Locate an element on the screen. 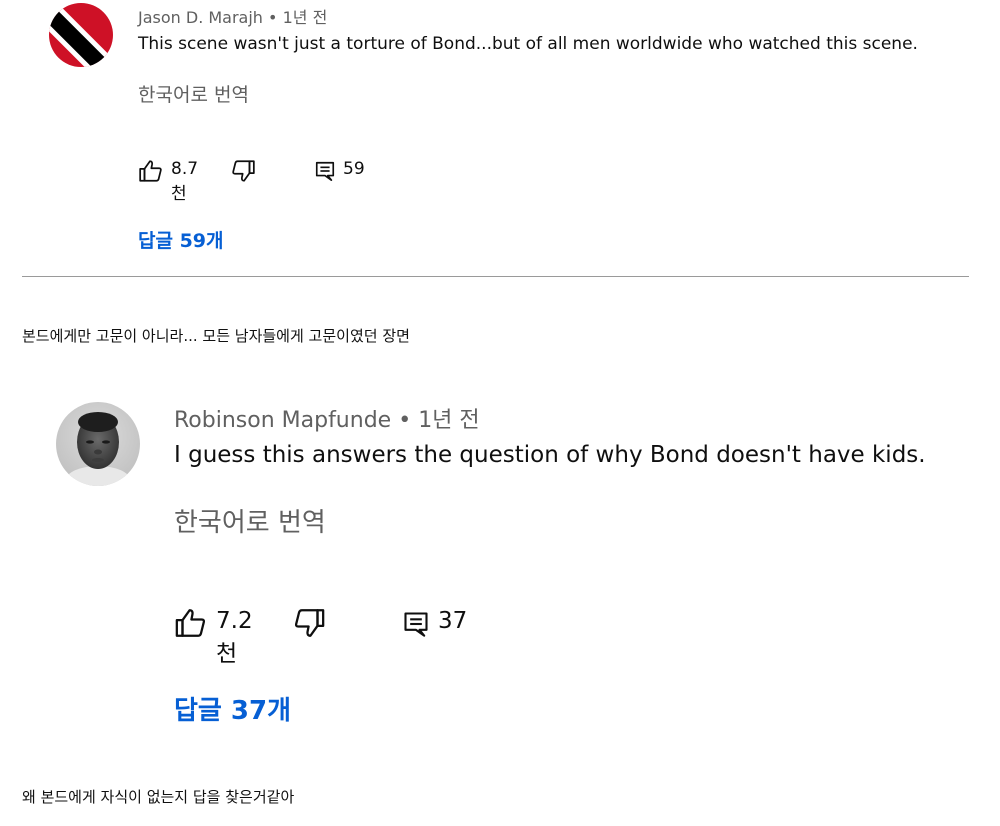 This screenshot has width=1000, height=826. caption-translation: 본드에게만 고문이 아니라... 모든 남자들에게 고문이였던 장면 is located at coordinates (216, 336).